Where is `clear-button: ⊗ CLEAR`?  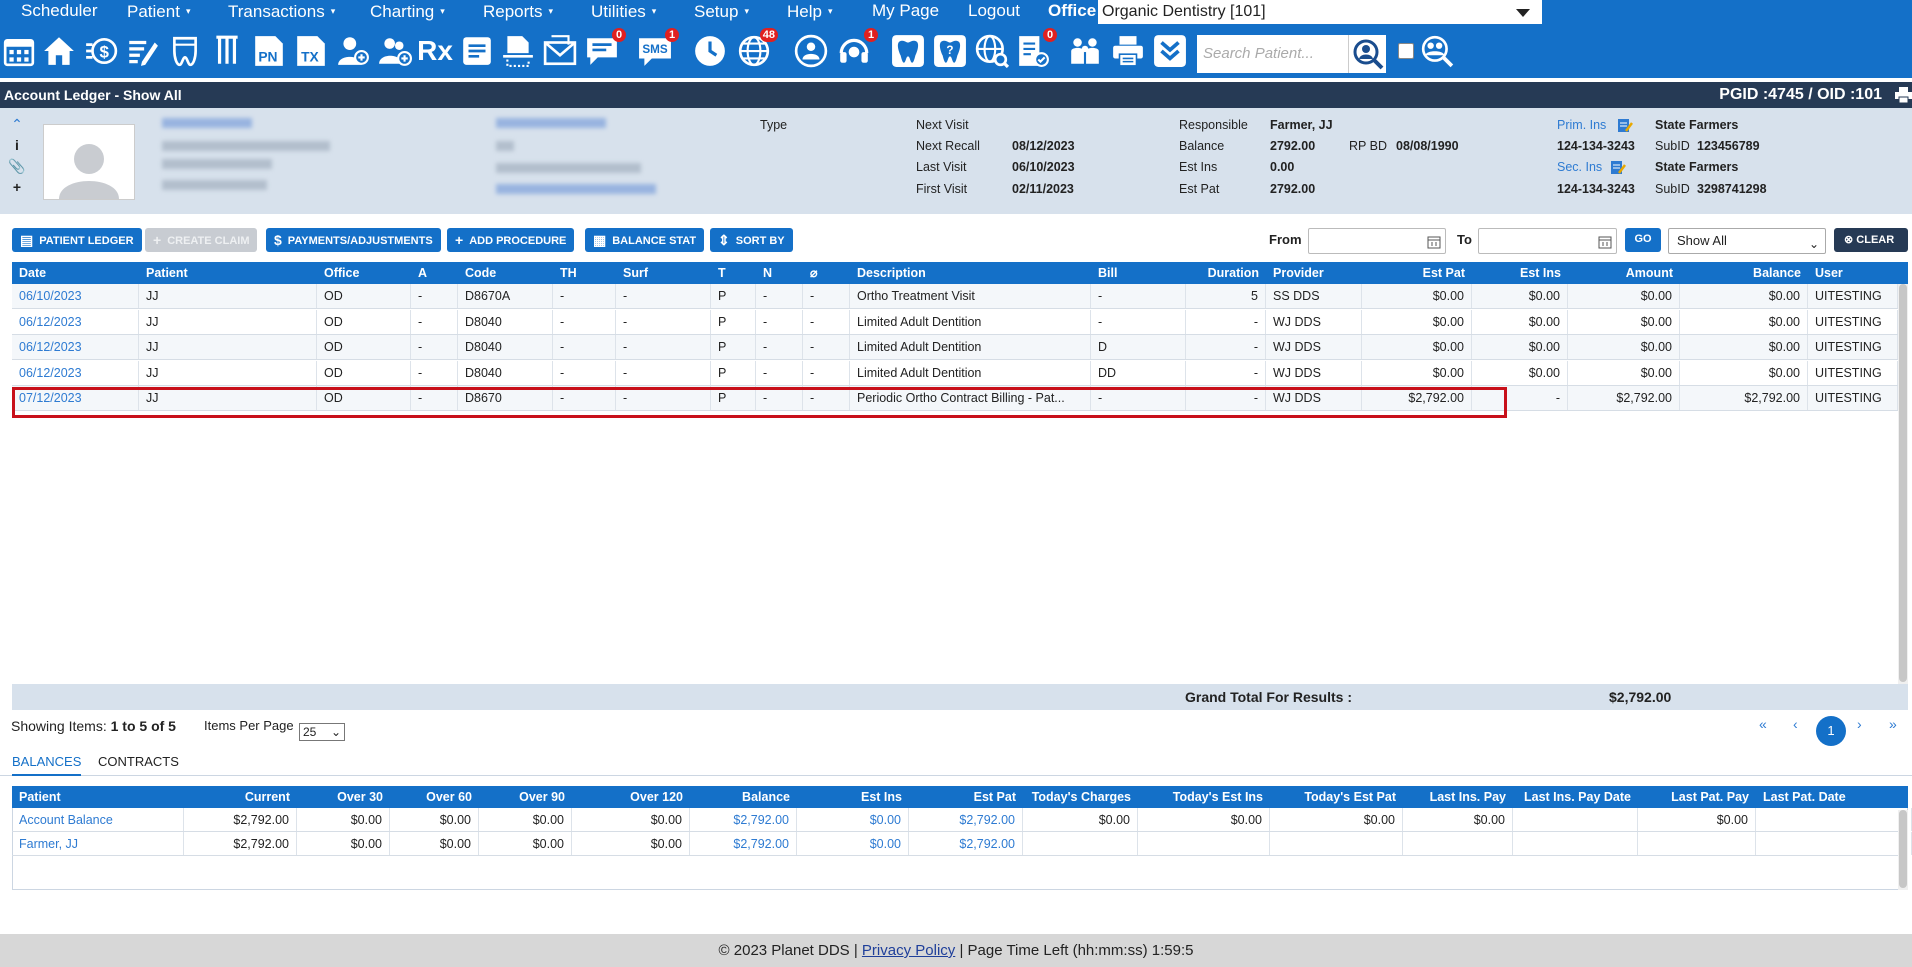 clear-button: ⊗ CLEAR is located at coordinates (1871, 240).